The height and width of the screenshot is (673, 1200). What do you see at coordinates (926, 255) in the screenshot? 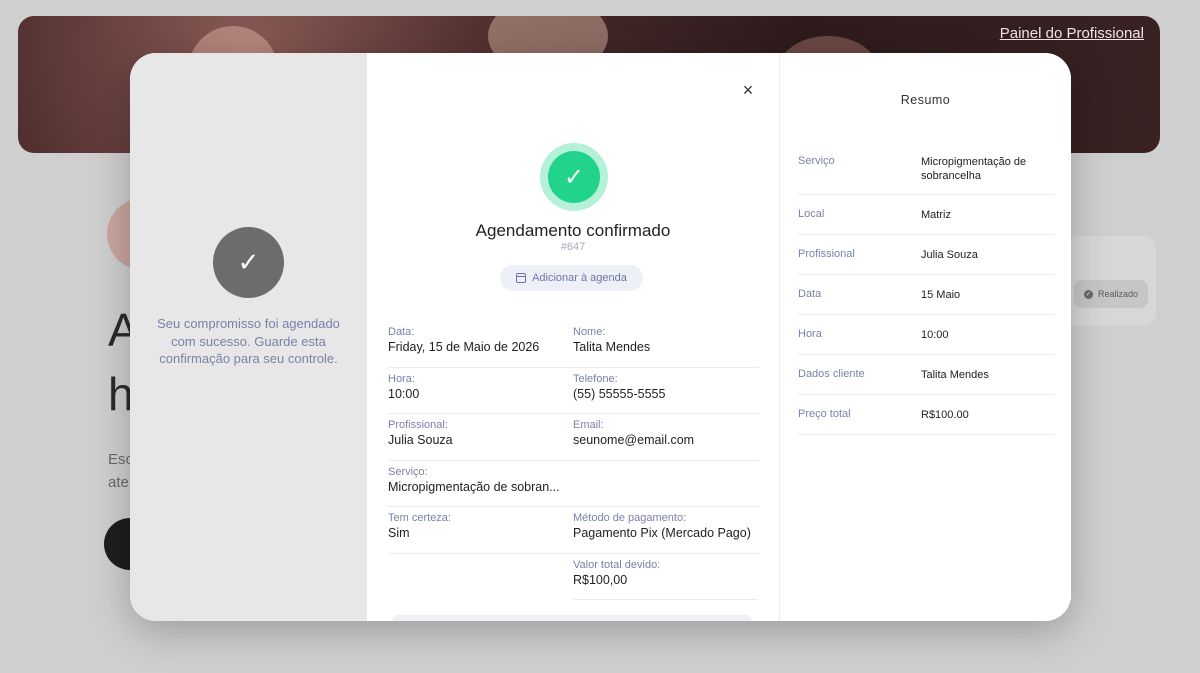
I see `summary-row: Profissional Julia Souza` at bounding box center [926, 255].